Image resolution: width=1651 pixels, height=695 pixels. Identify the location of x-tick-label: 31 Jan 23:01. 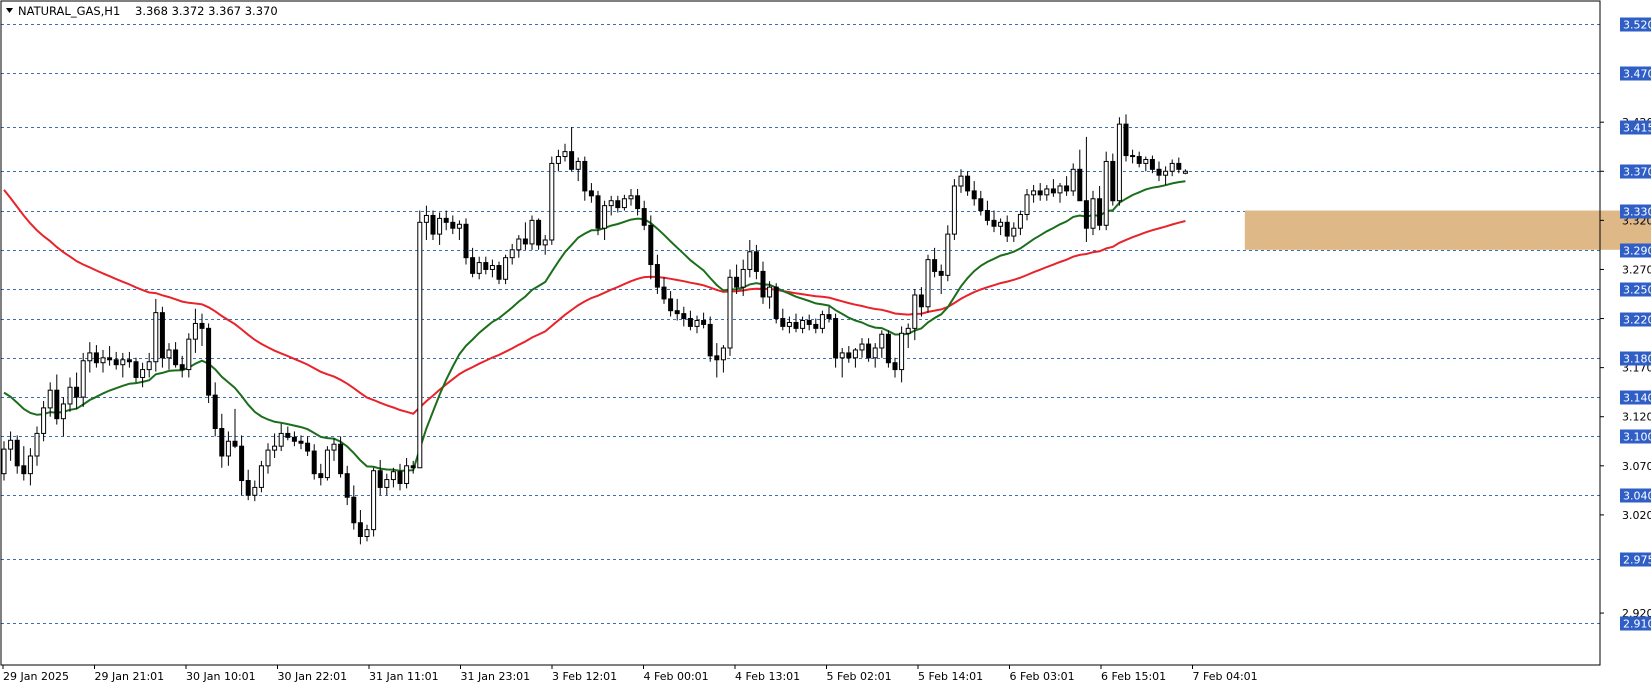
(496, 676).